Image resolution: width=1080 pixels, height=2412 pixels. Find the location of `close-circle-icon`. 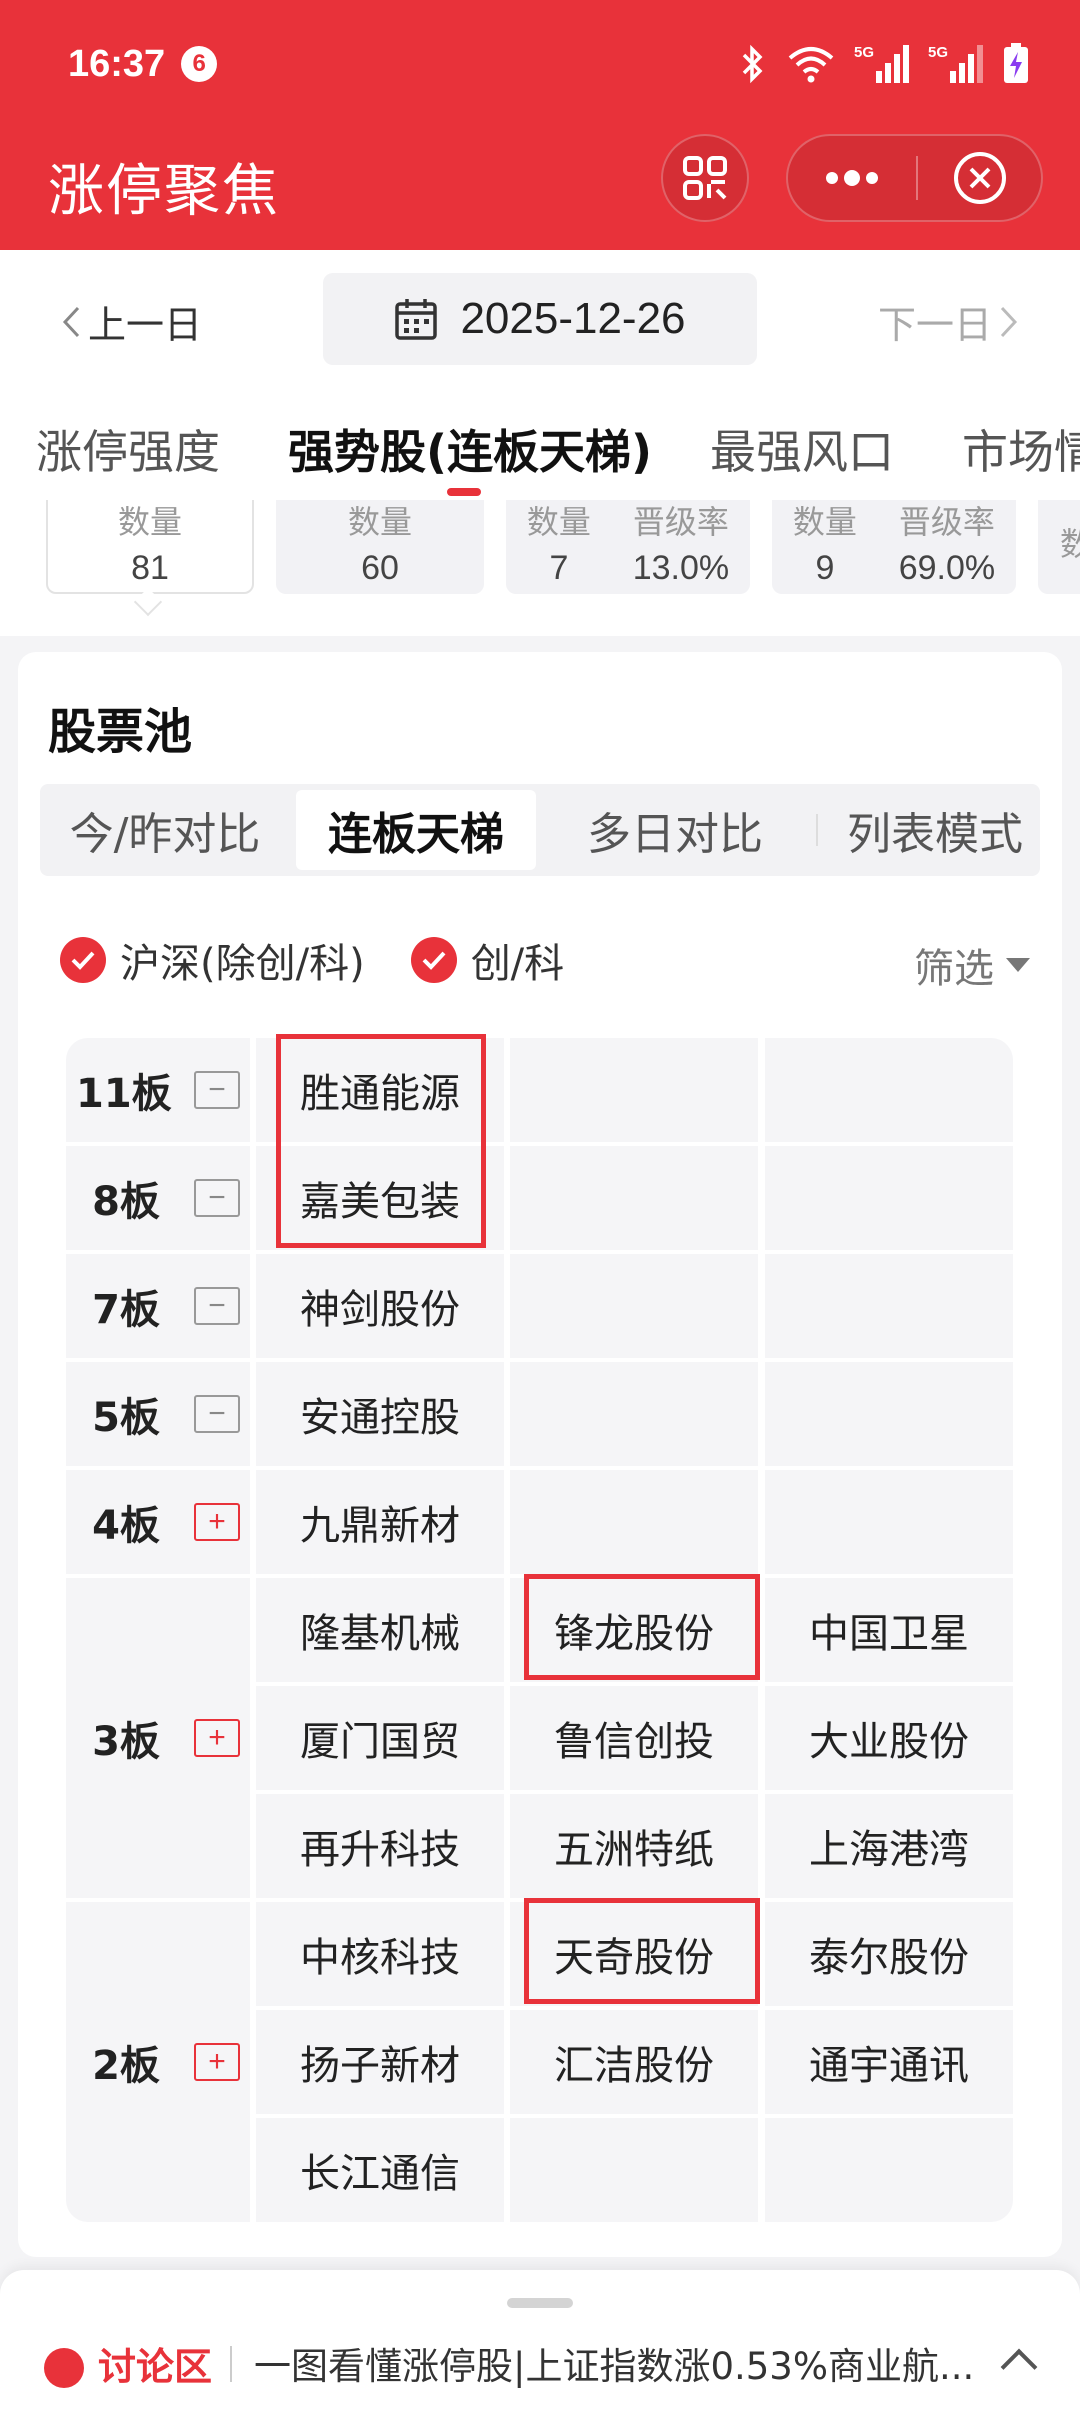

close-circle-icon is located at coordinates (979, 178).